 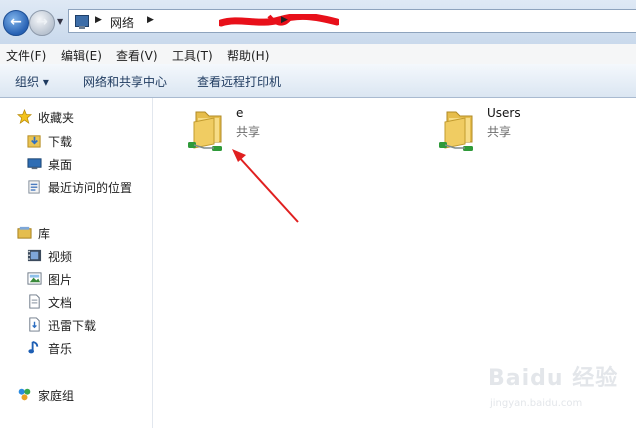 I want to click on back-arrow-icon: ←, so click(x=16, y=22).